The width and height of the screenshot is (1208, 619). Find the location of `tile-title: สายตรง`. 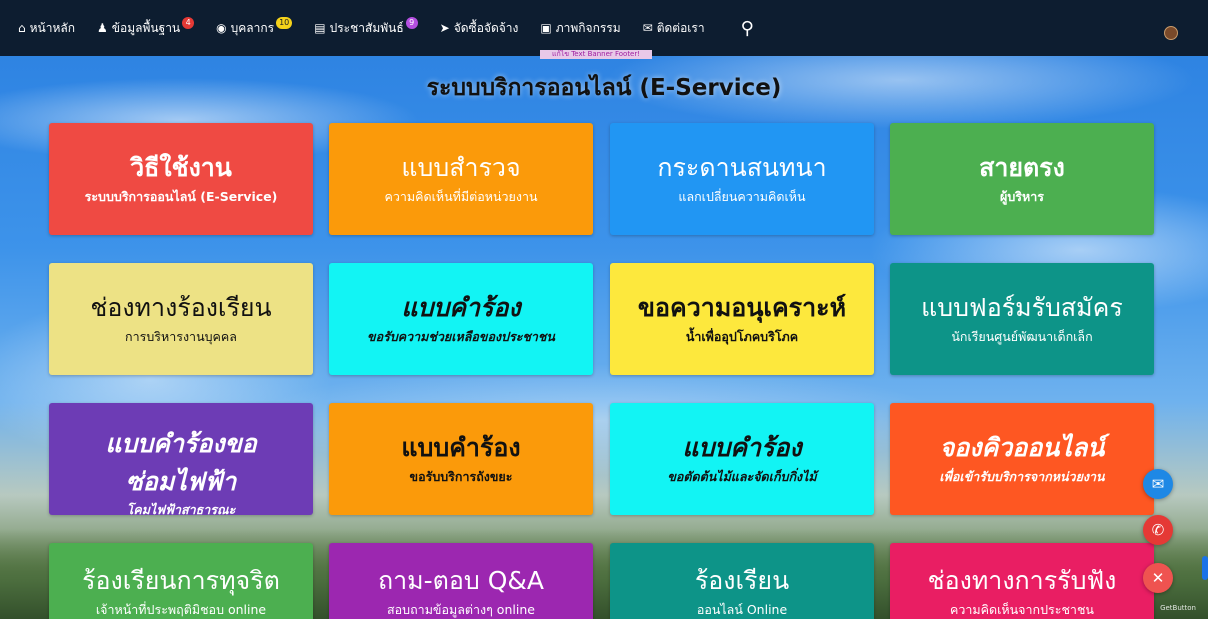

tile-title: สายตรง is located at coordinates (1022, 167).